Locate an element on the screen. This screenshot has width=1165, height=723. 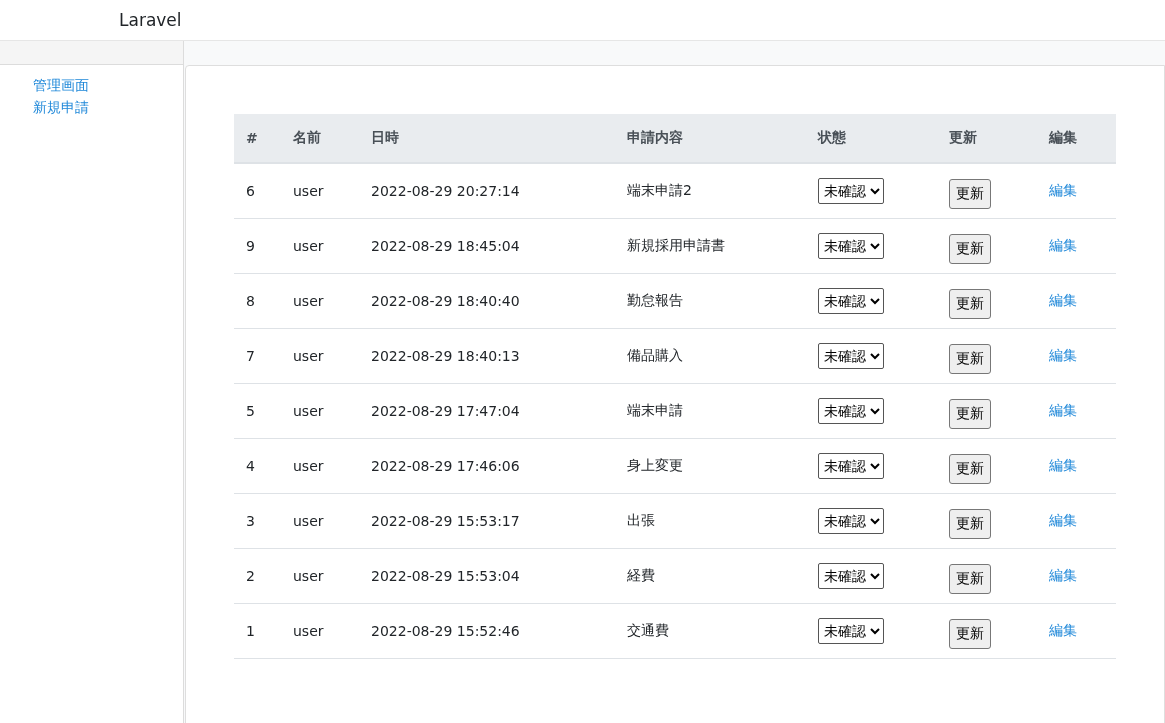
table-cell: 勤怠報告 is located at coordinates (710, 301).